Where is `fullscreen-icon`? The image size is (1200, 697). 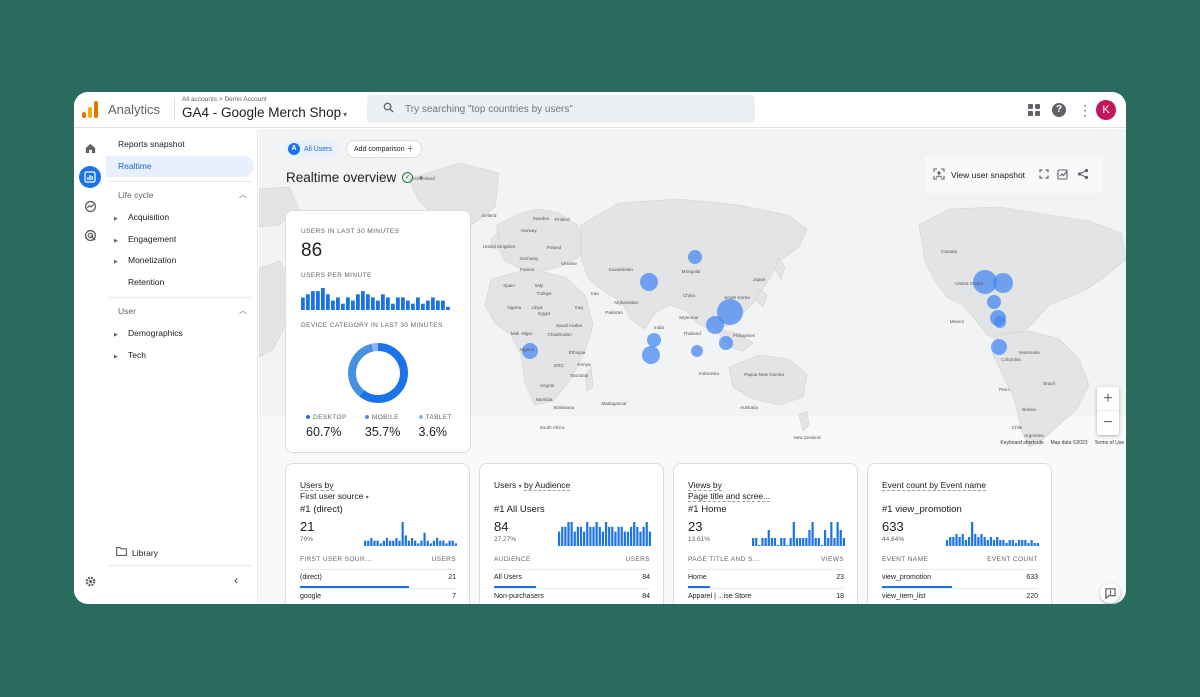 fullscreen-icon is located at coordinates (1044, 175).